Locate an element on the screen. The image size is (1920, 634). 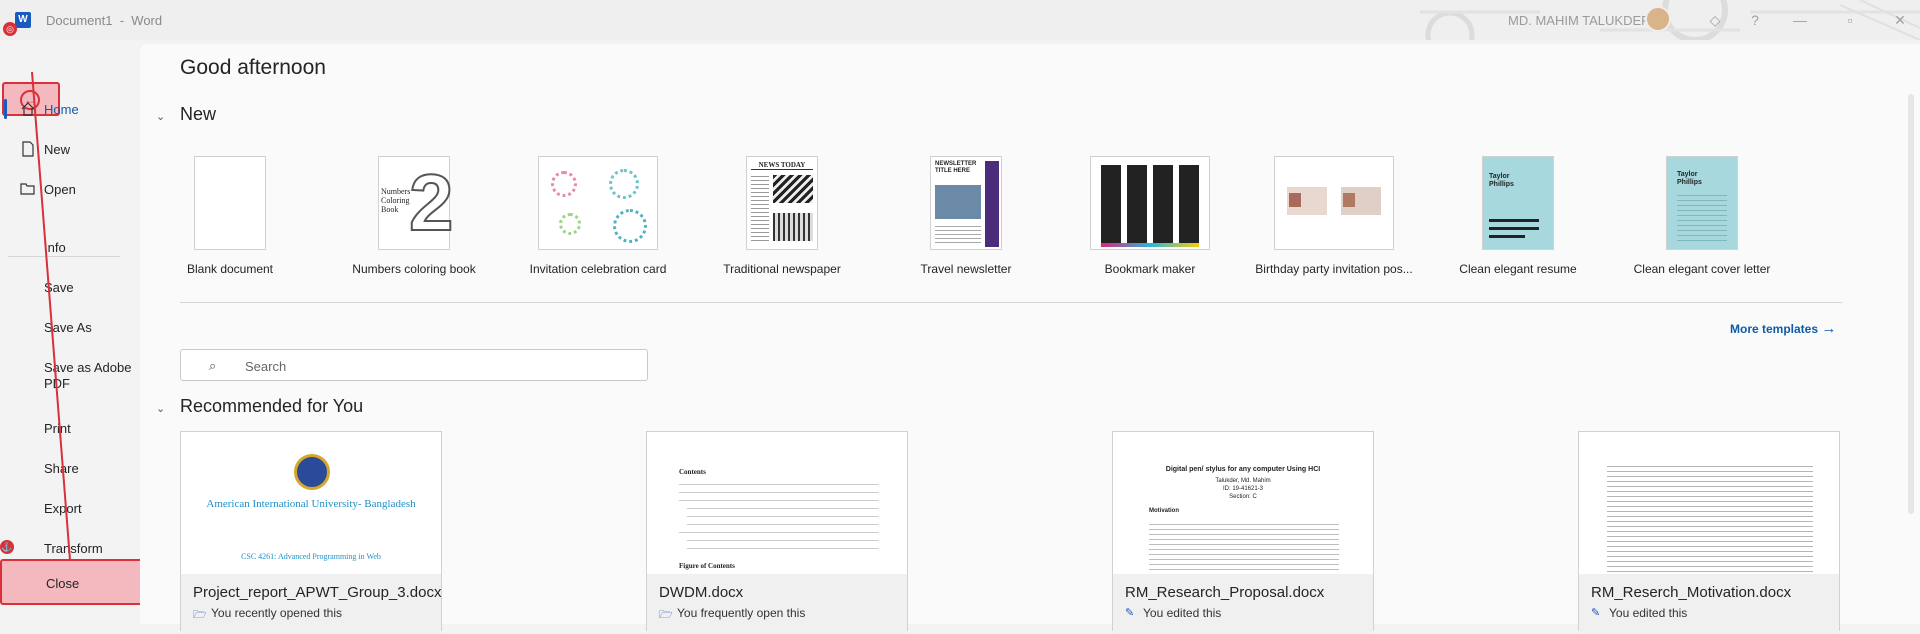
template-invitation-celebration-card: Invitation celebration card is located at coordinates (598, 221).